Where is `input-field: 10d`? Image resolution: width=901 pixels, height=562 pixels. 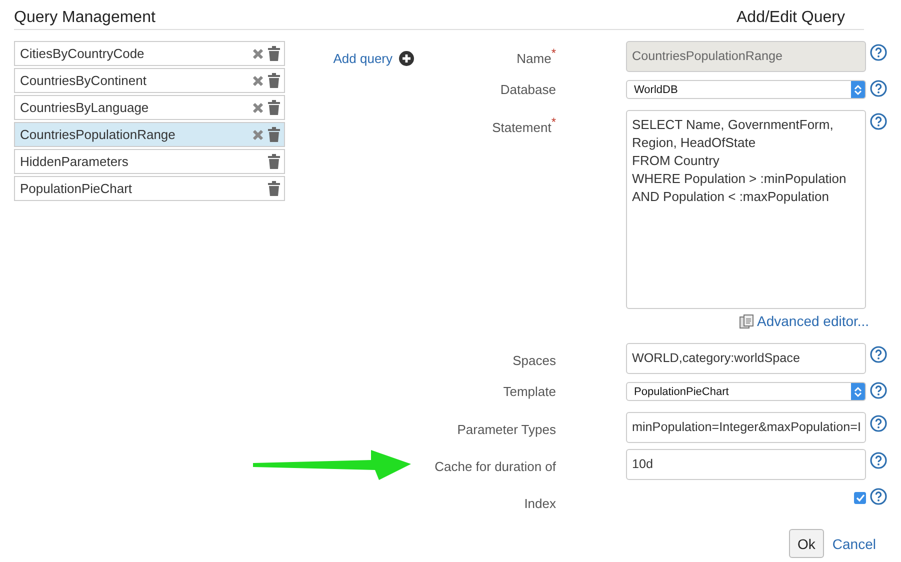 input-field: 10d is located at coordinates (746, 464).